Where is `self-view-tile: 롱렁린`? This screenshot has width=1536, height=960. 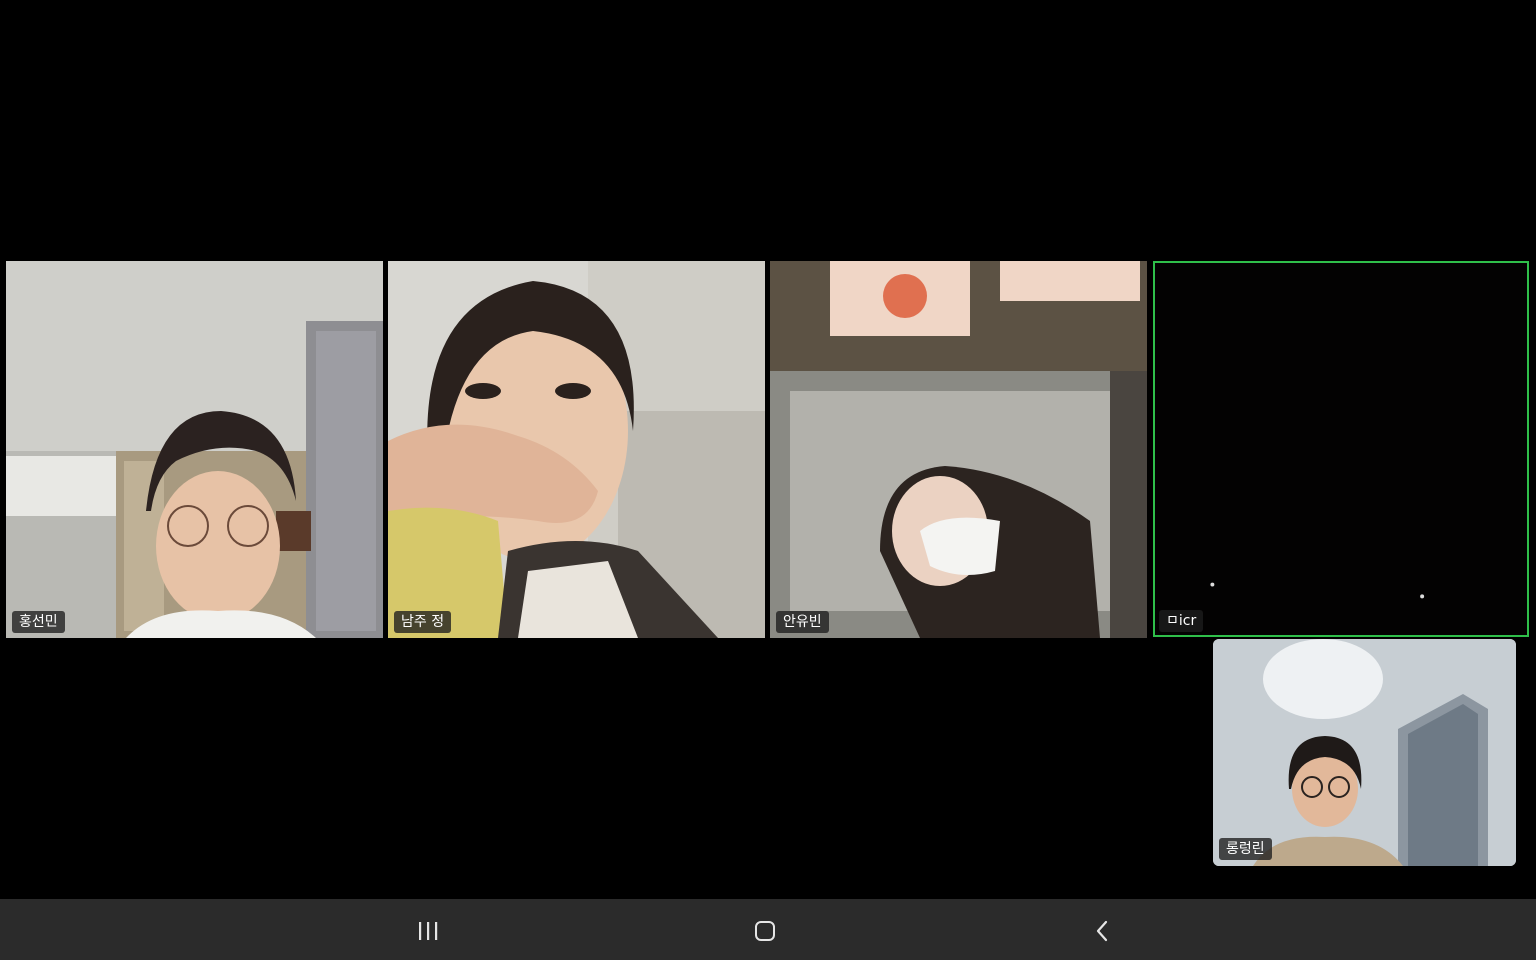 self-view-tile: 롱렁린 is located at coordinates (1364, 752).